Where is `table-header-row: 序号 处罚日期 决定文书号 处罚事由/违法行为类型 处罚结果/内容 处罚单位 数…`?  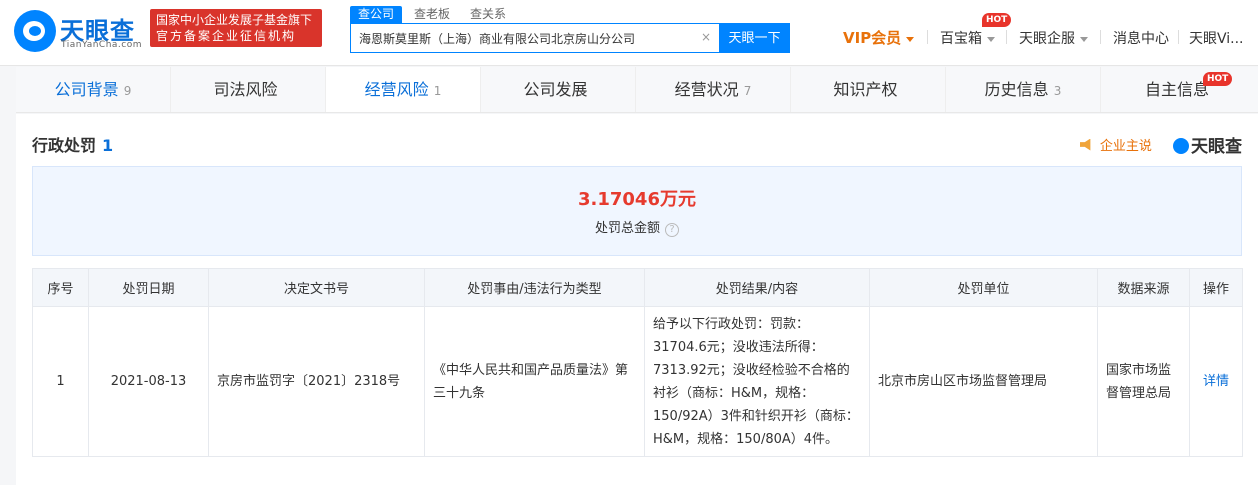 table-header-row: 序号 处罚日期 决定文书号 处罚事由/违法行为类型 处罚结果/内容 处罚单位 数… is located at coordinates (637, 287).